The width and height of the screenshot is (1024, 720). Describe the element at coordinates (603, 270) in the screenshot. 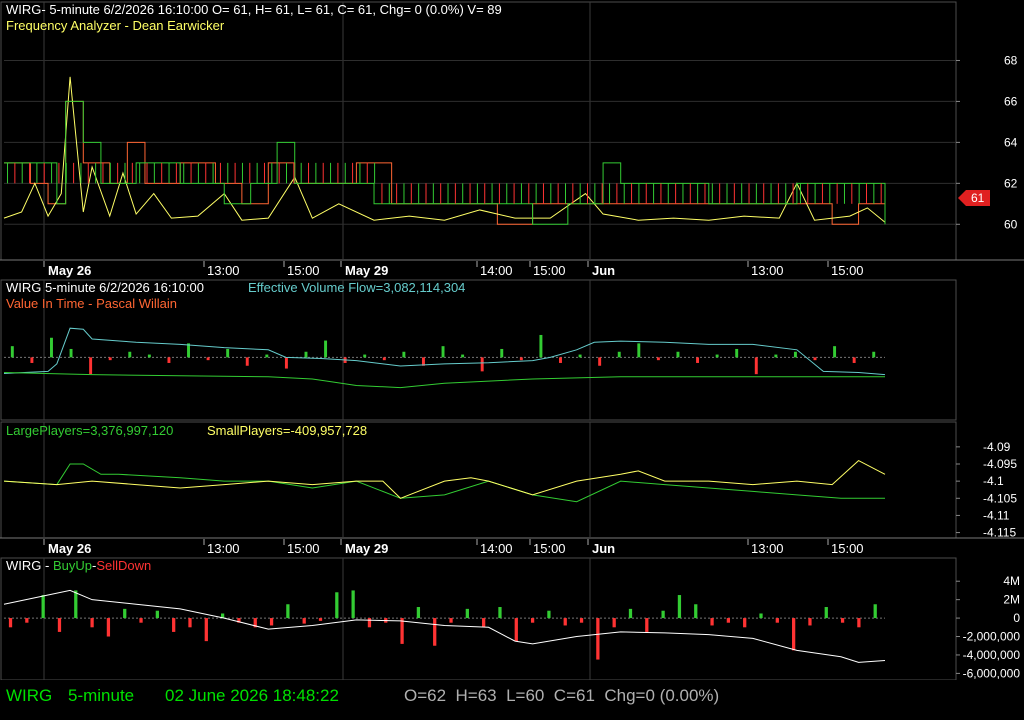

I see `date-tick-label: Jun` at that location.